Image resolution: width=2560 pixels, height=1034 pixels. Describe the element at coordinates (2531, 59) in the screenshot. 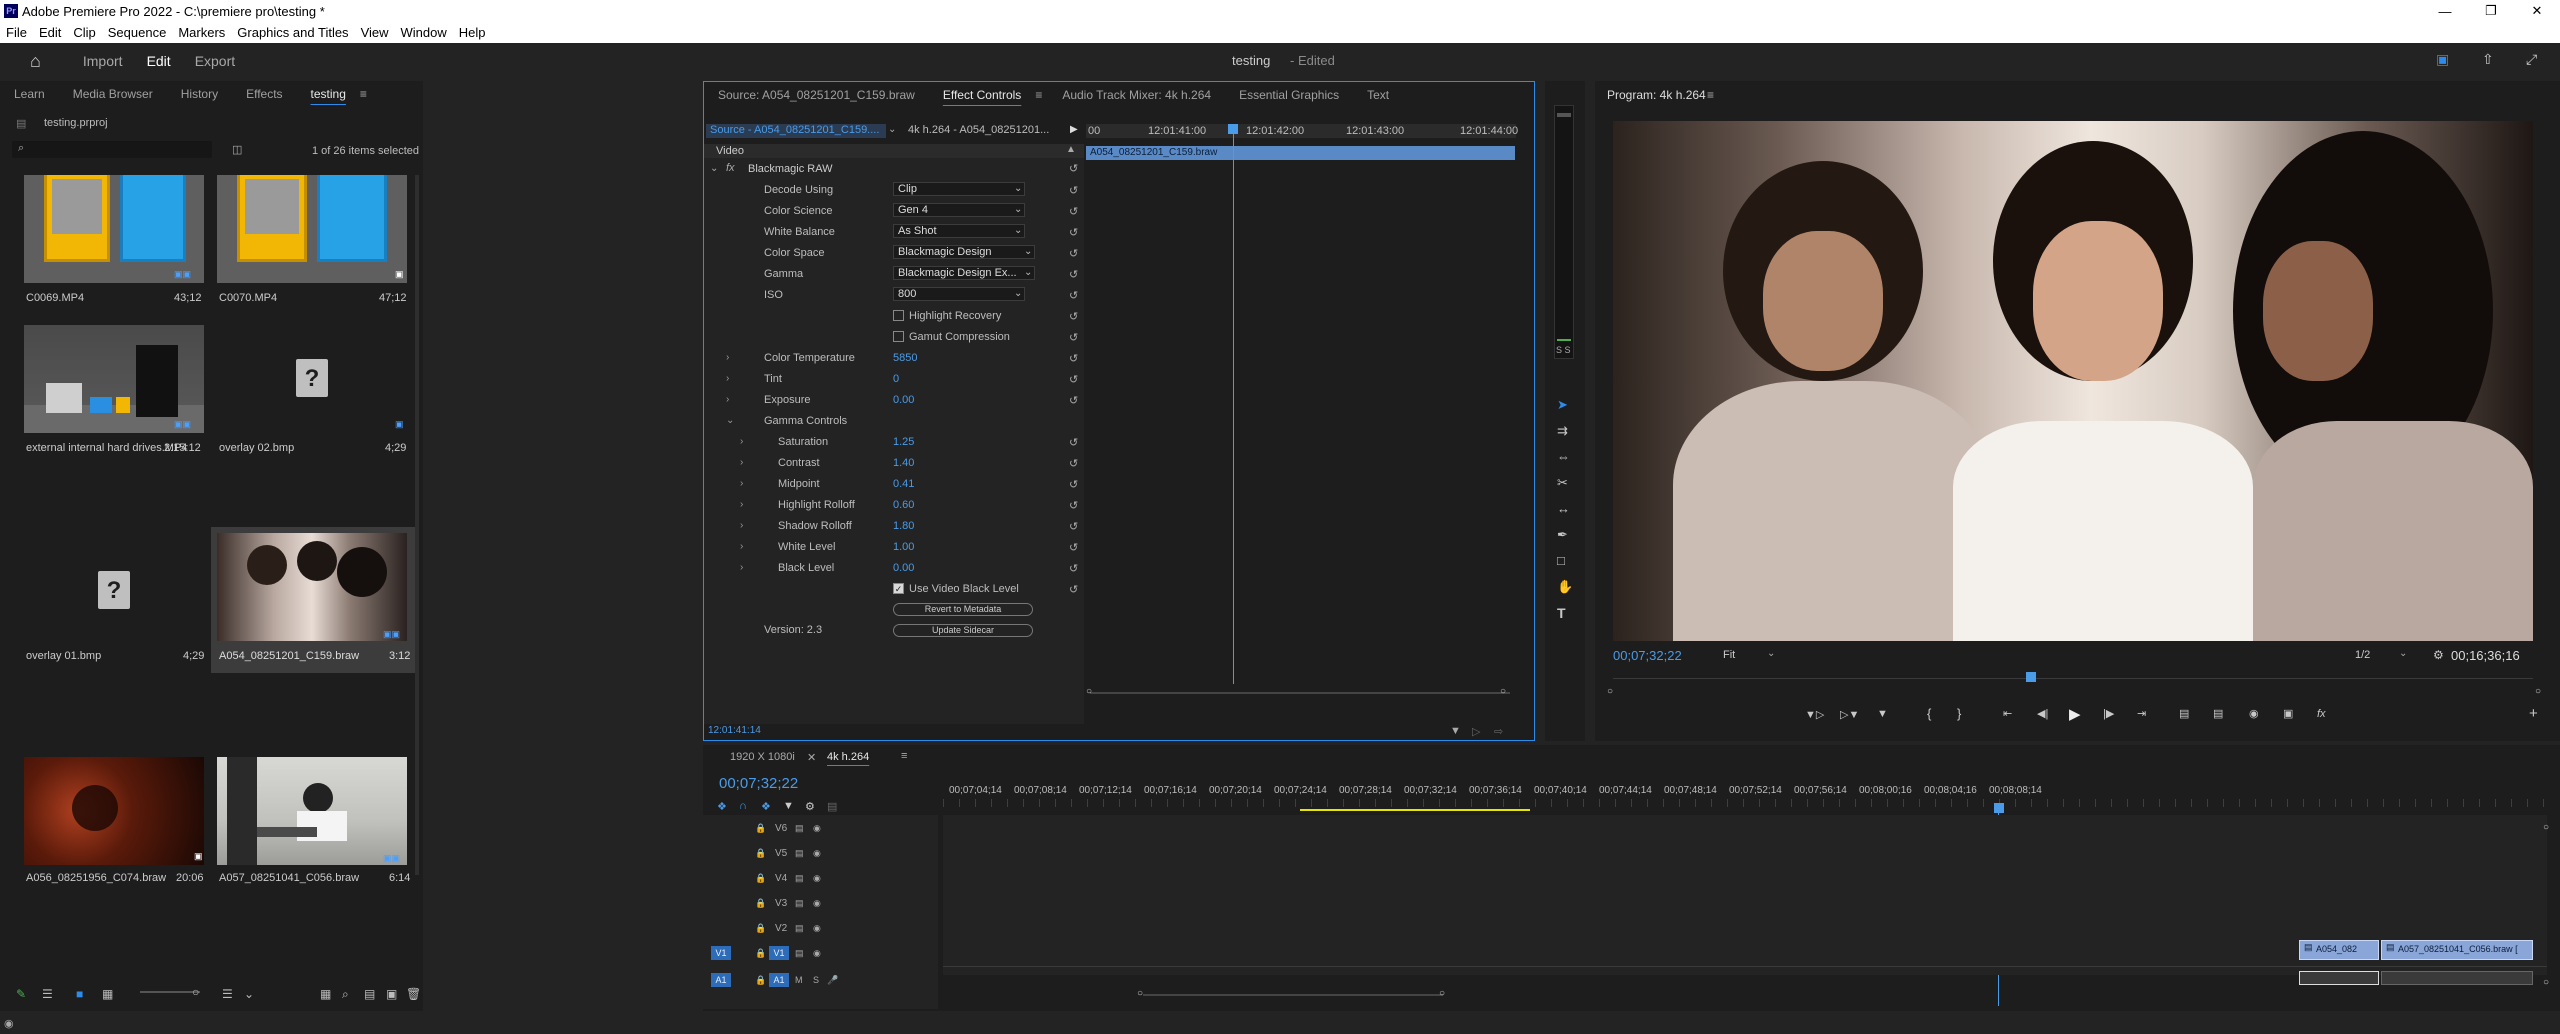

I see `fullscreen-icon: ⤢` at that location.